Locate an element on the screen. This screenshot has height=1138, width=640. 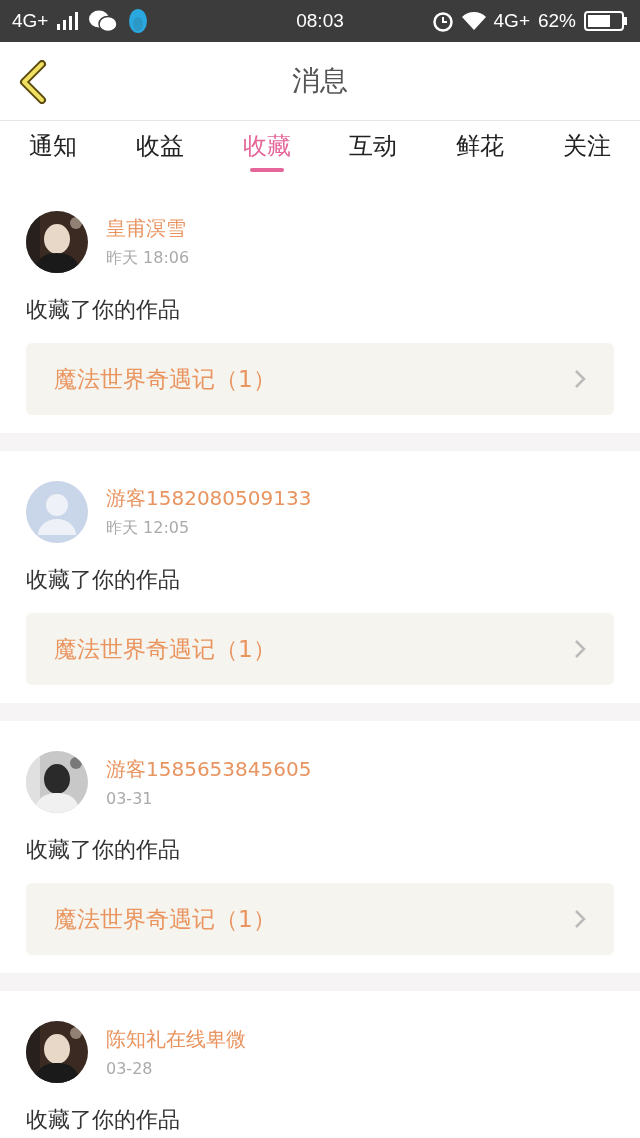
battery-icon is located at coordinates (606, 21).